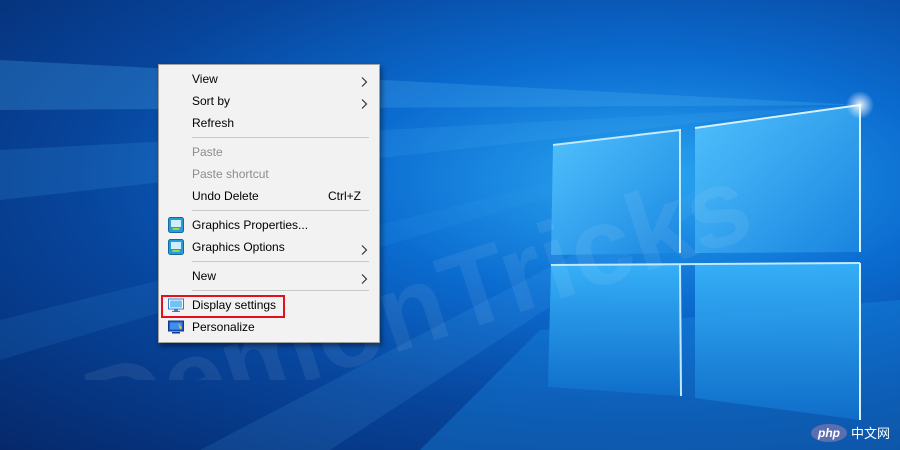 The width and height of the screenshot is (900, 450). I want to click on menu-item-label: Personalize, so click(223, 327).